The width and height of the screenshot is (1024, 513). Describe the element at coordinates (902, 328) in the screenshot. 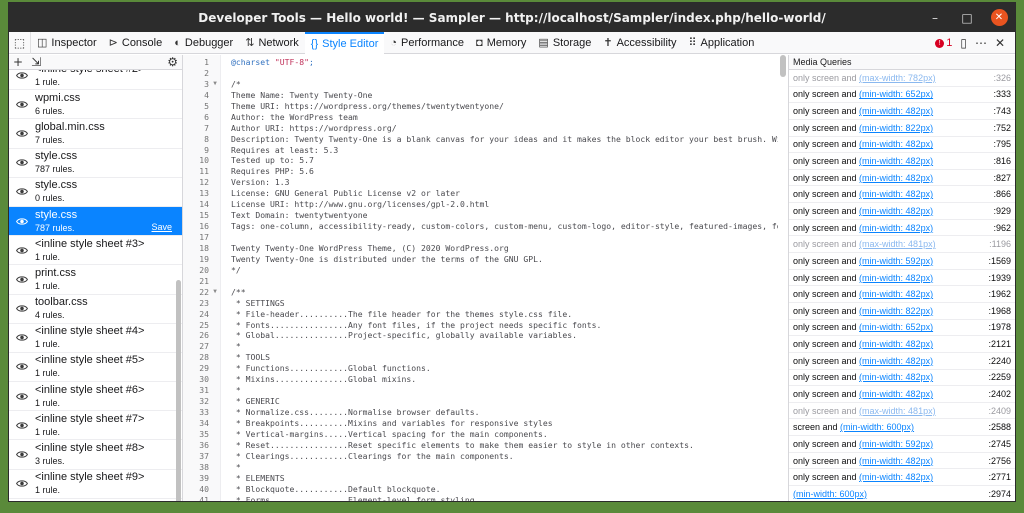

I see `media-query-row: only screen and (min-width: 652px):1978` at that location.